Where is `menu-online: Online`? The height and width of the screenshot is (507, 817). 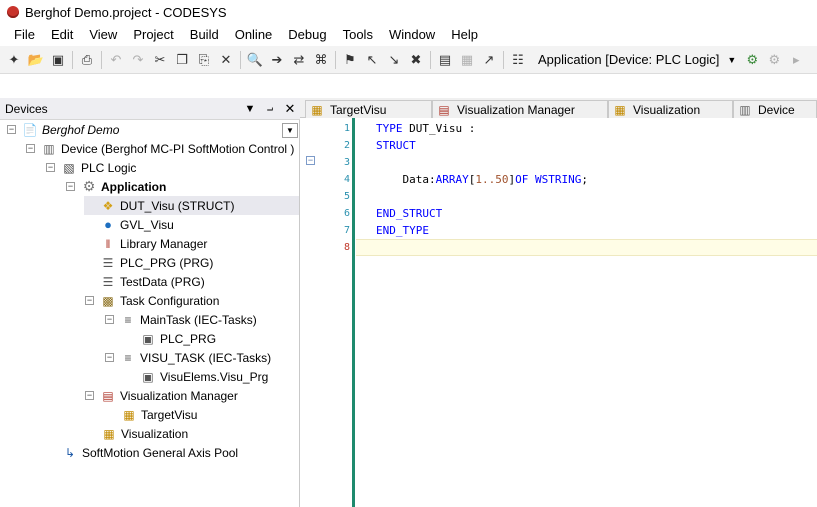 menu-online: Online is located at coordinates (254, 35).